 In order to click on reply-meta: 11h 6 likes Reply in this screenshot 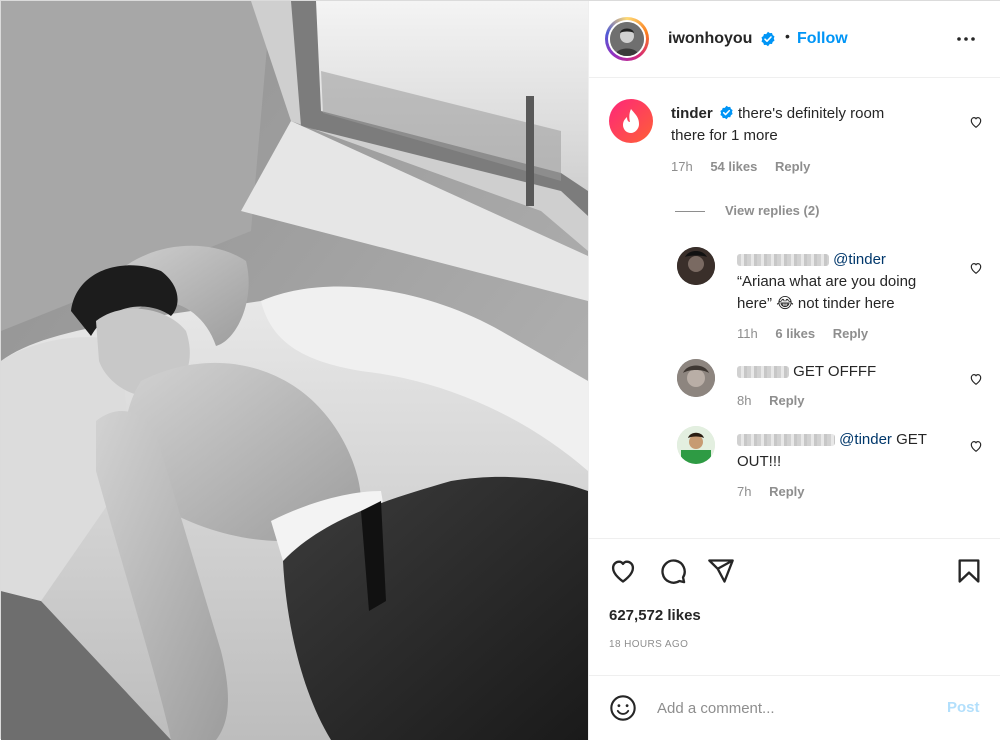, I will do `click(802, 333)`.